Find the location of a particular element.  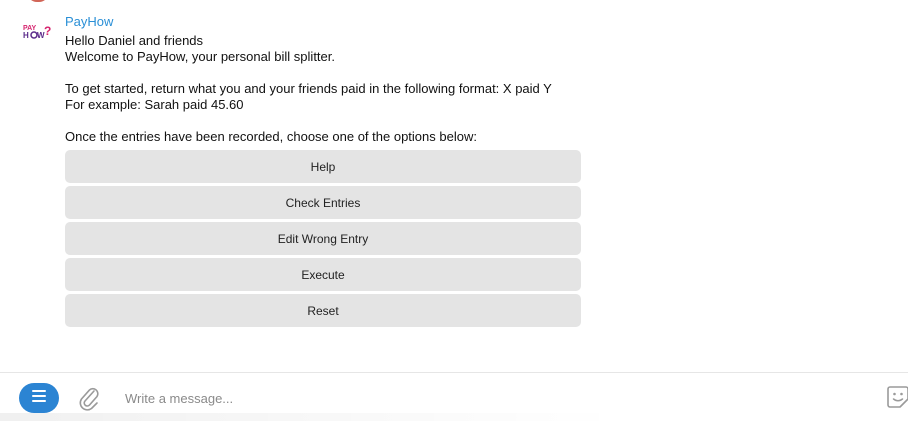

reset-button: Reset is located at coordinates (323, 310).